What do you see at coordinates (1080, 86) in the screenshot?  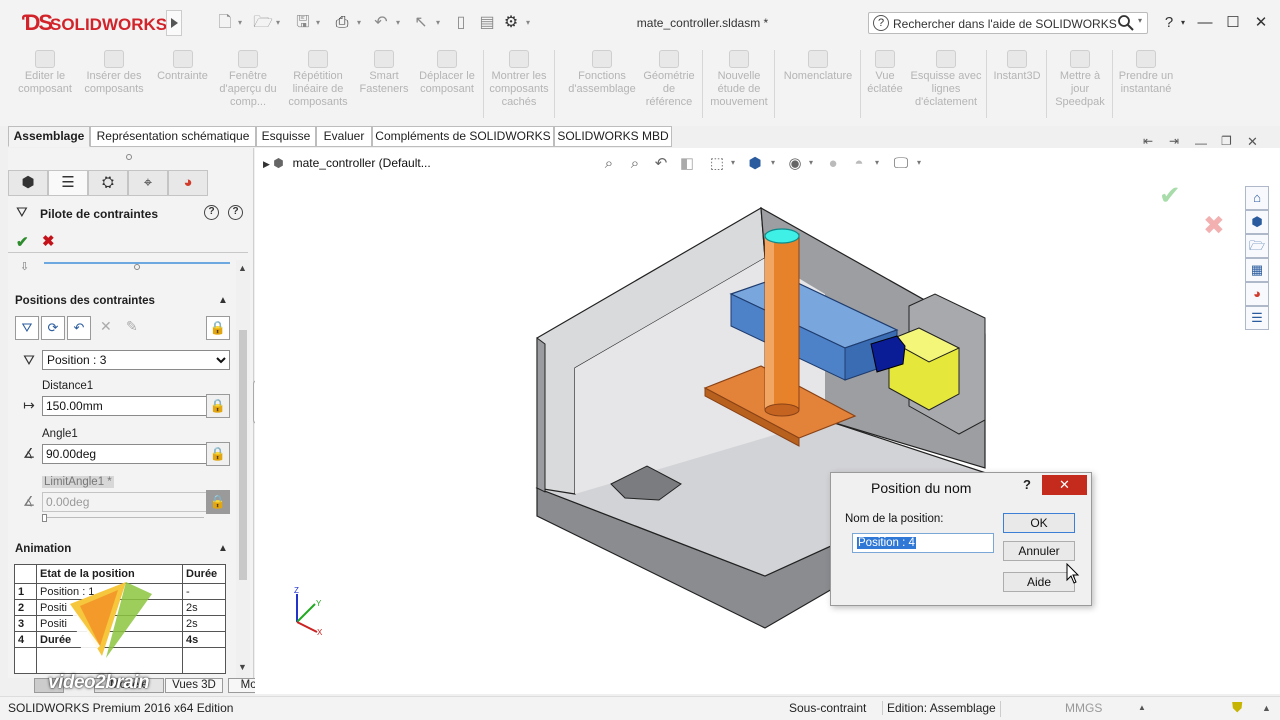 I see `update-speedpak-button: Mettre à jour Speedpak` at bounding box center [1080, 86].